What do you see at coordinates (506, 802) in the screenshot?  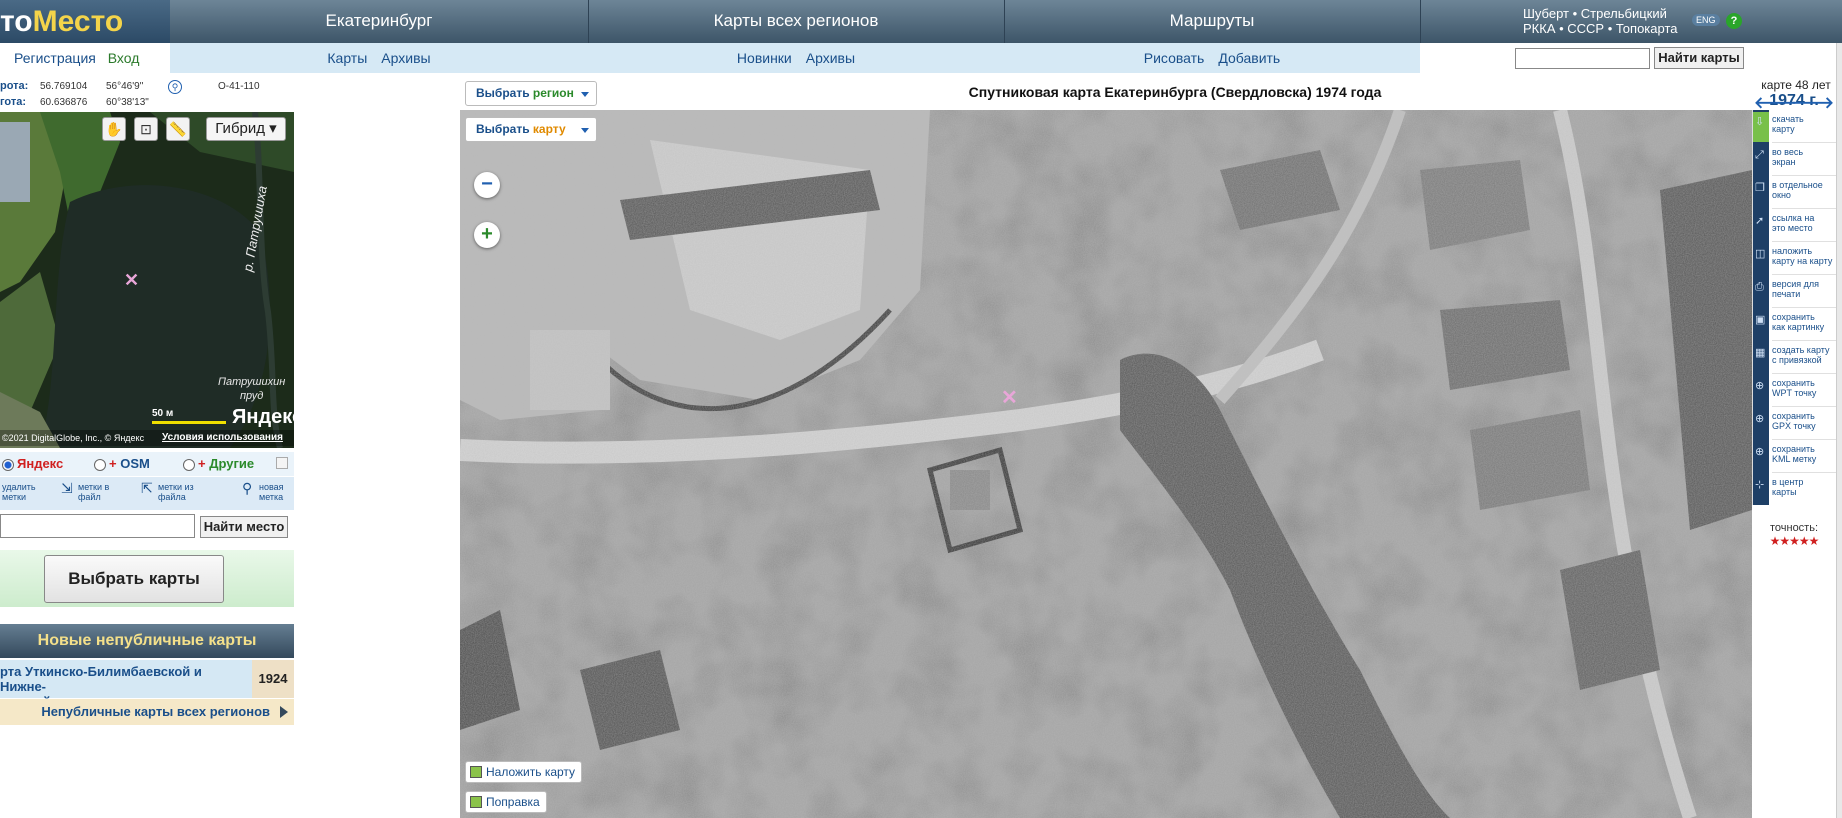 I see `correction-button: Поправка` at bounding box center [506, 802].